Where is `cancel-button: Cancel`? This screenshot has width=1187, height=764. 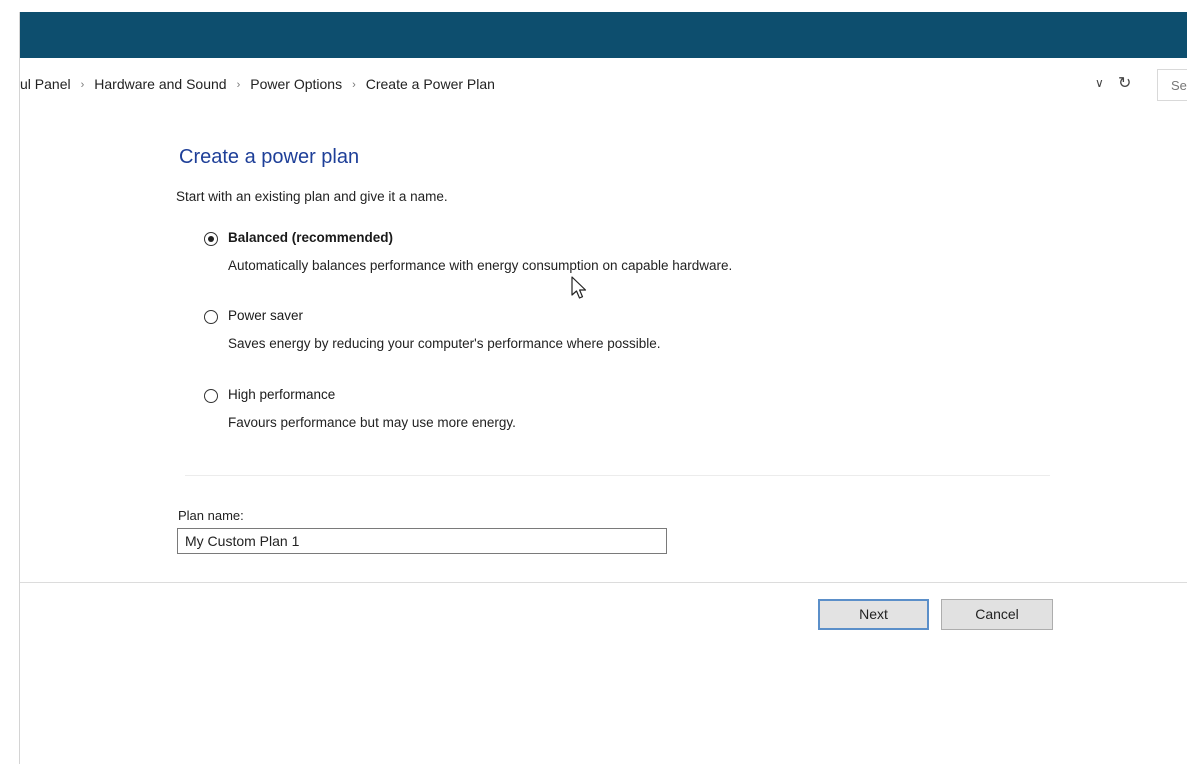 cancel-button: Cancel is located at coordinates (997, 614).